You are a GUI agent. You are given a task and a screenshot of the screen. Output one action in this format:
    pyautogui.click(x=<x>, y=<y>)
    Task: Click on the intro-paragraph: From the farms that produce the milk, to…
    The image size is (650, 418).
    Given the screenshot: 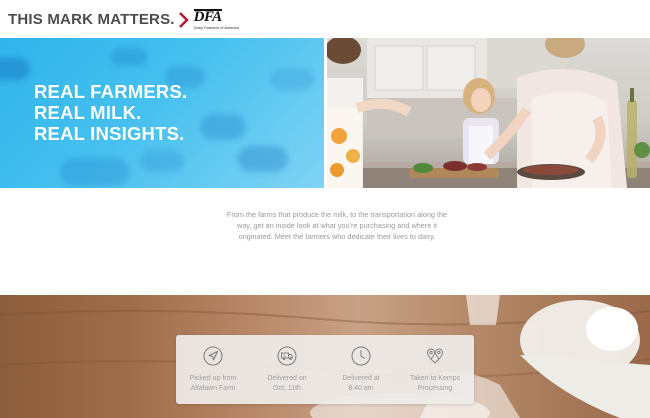 What is the action you would take?
    pyautogui.click(x=337, y=225)
    